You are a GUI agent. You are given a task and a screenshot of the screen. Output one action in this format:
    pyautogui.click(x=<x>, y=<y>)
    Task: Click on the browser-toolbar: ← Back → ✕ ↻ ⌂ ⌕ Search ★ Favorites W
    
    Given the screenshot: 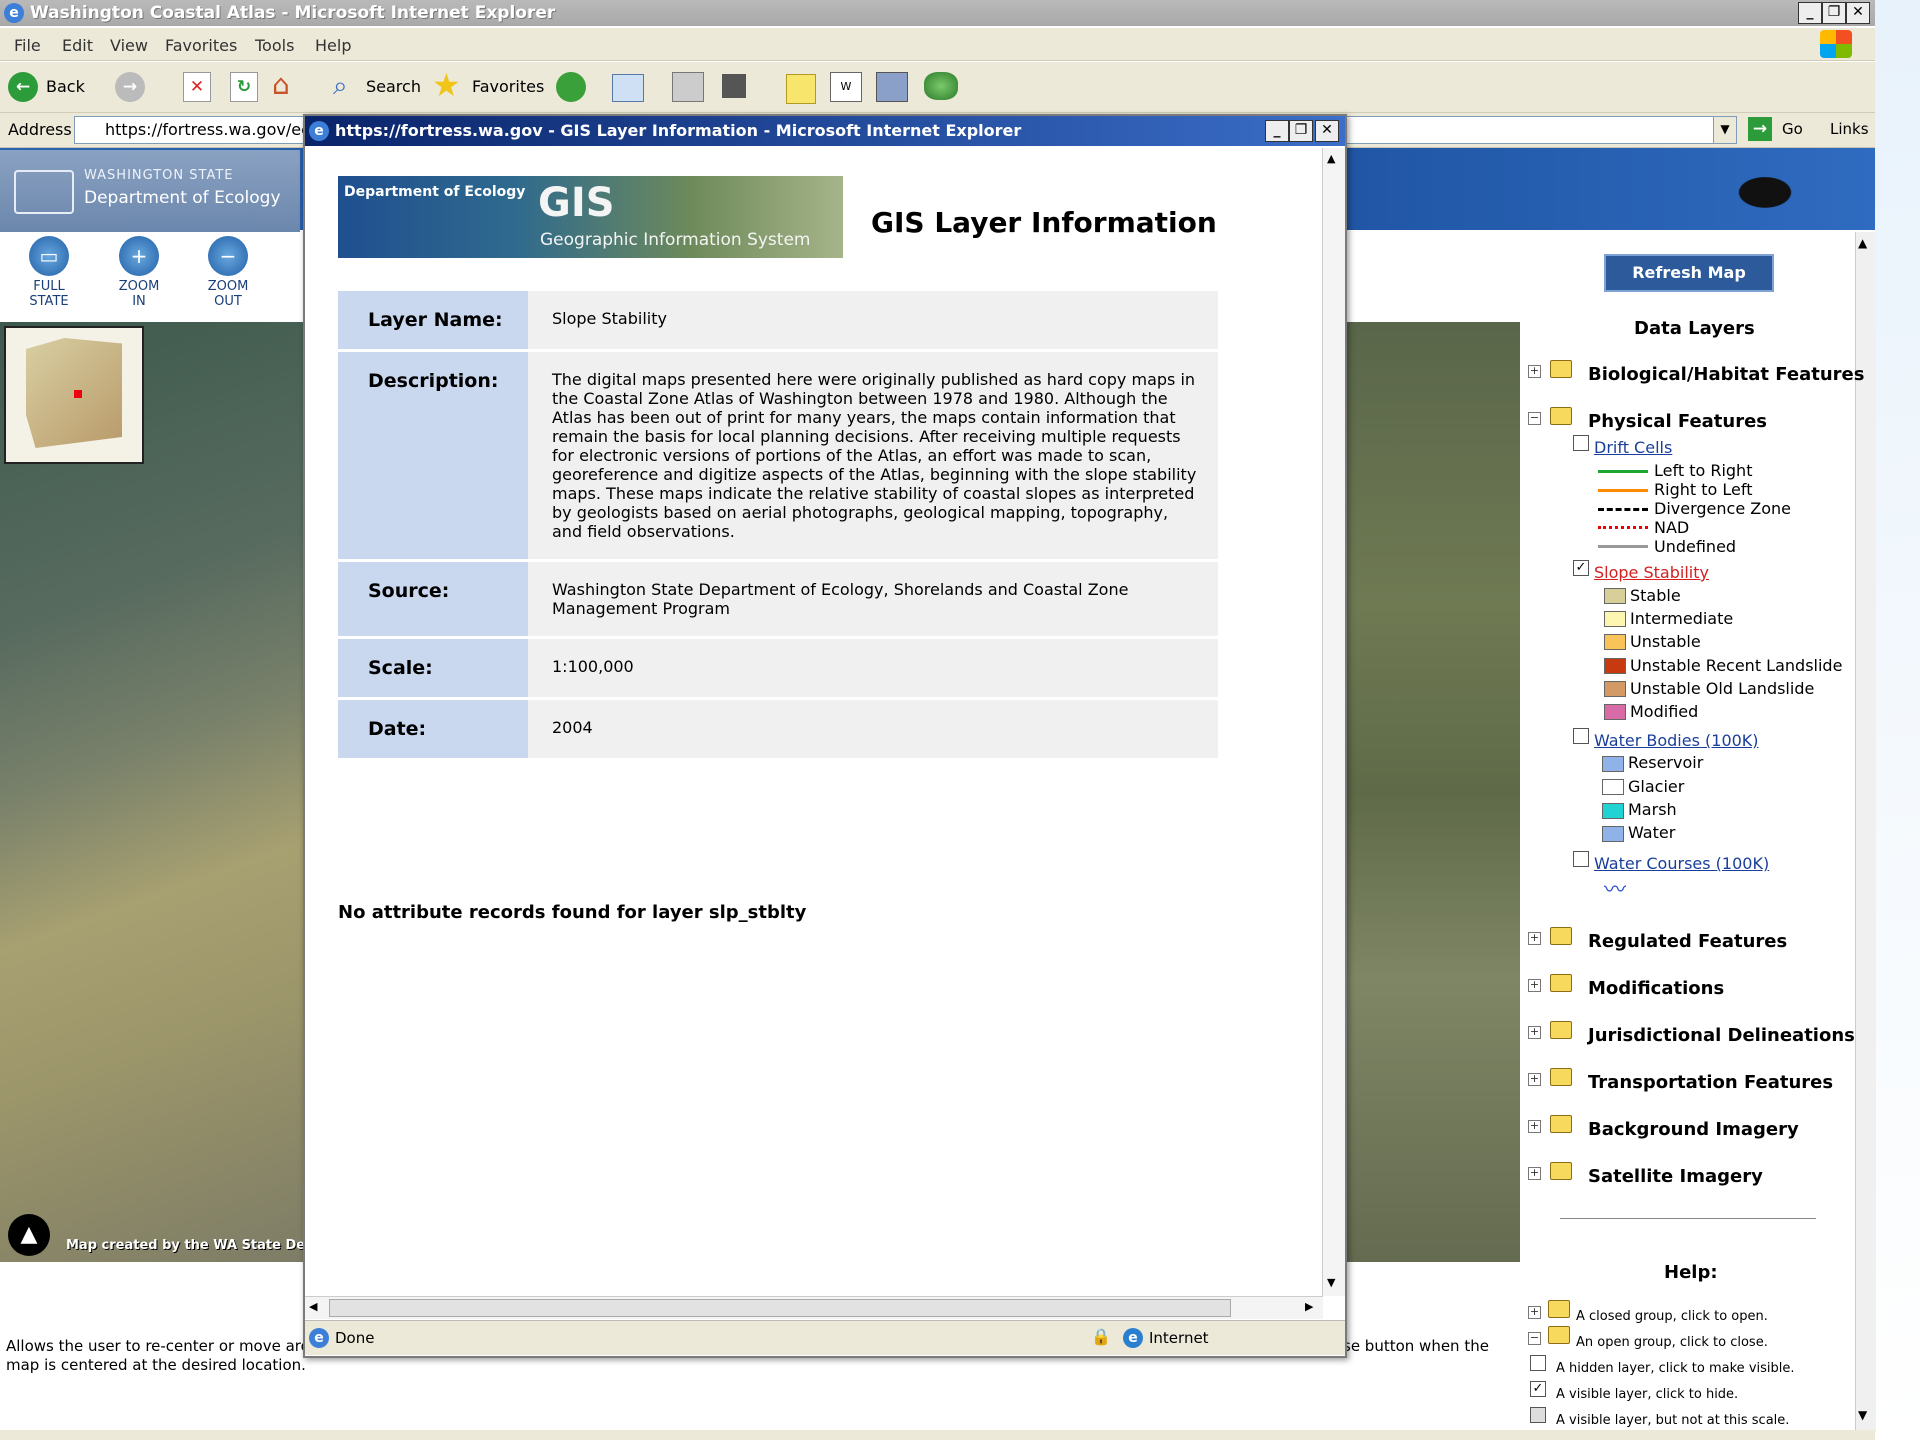 What is the action you would take?
    pyautogui.click(x=937, y=87)
    